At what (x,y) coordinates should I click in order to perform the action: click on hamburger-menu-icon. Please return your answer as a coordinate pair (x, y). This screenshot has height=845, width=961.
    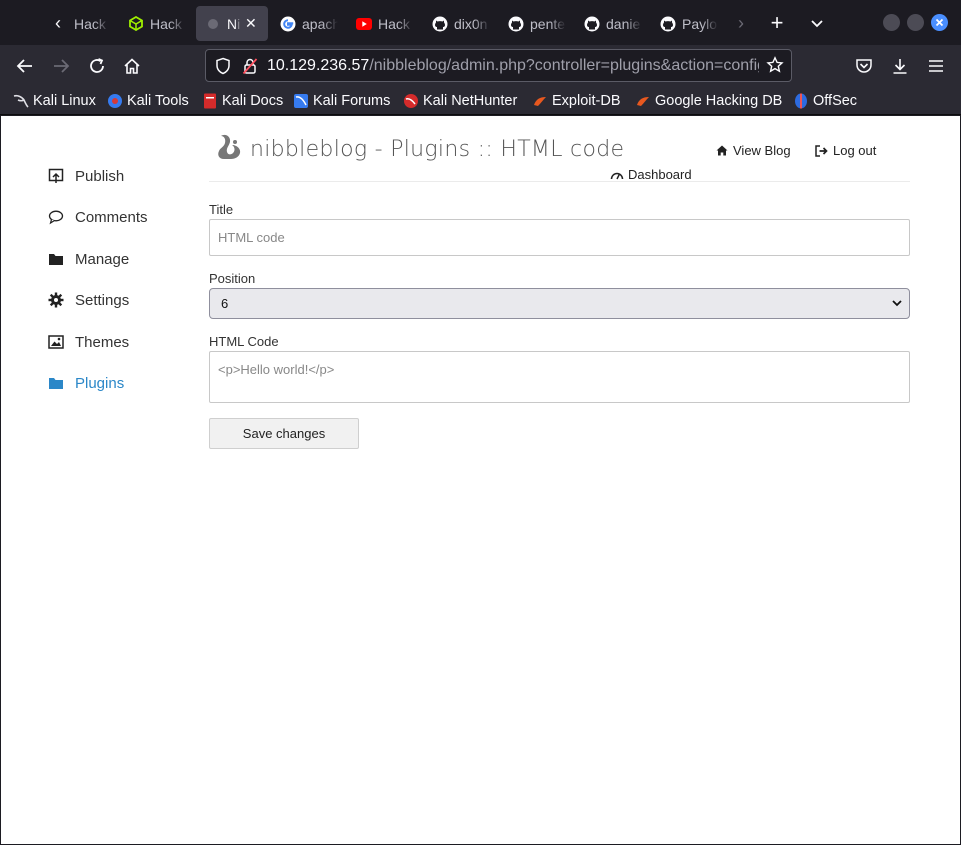
    Looking at the image, I should click on (936, 66).